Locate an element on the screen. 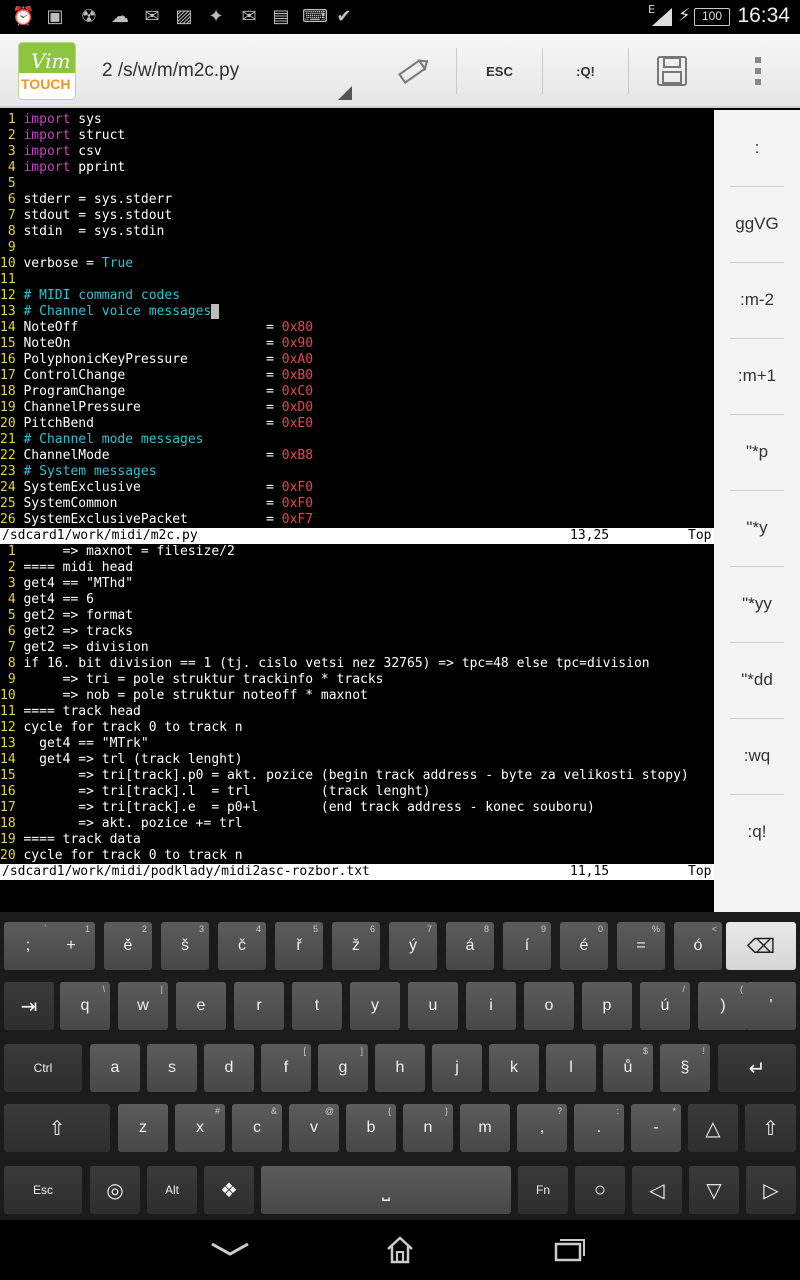  diamond-key: ❖ is located at coordinates (229, 1190).